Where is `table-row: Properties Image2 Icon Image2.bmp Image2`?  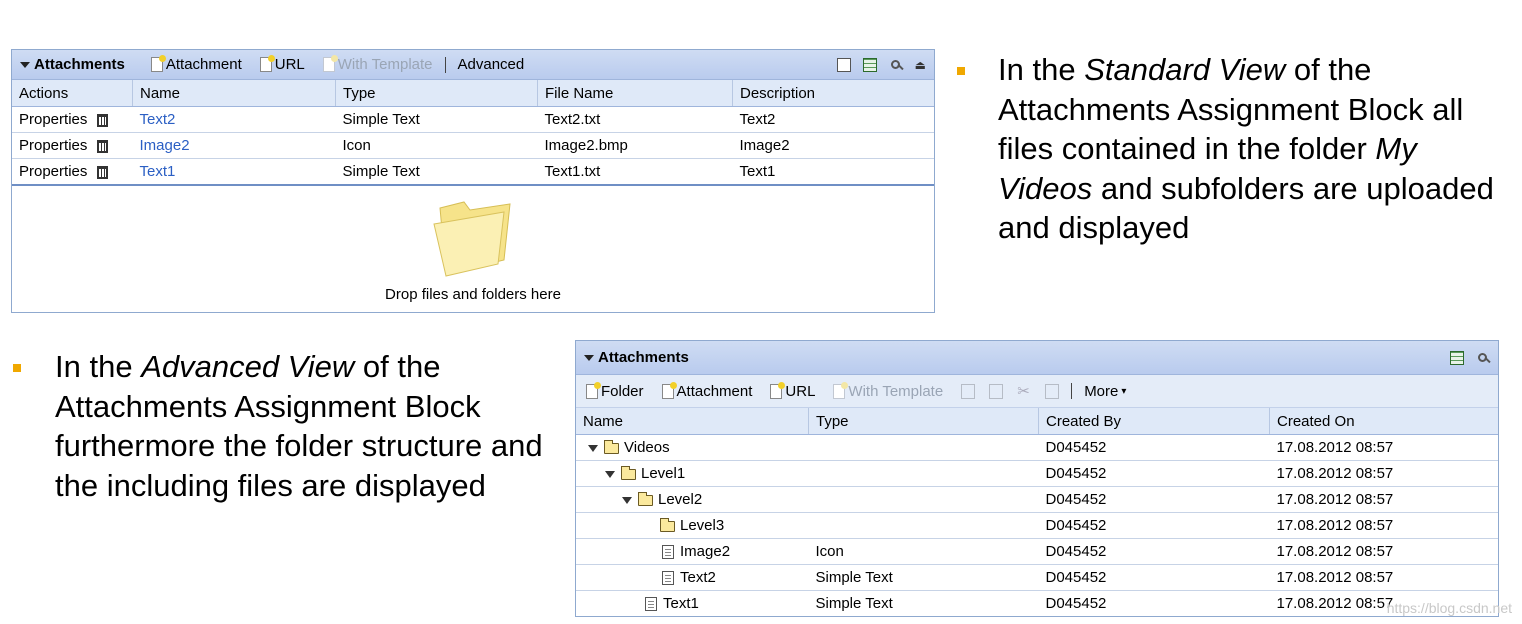 table-row: Properties Image2 Icon Image2.bmp Image2 is located at coordinates (473, 145).